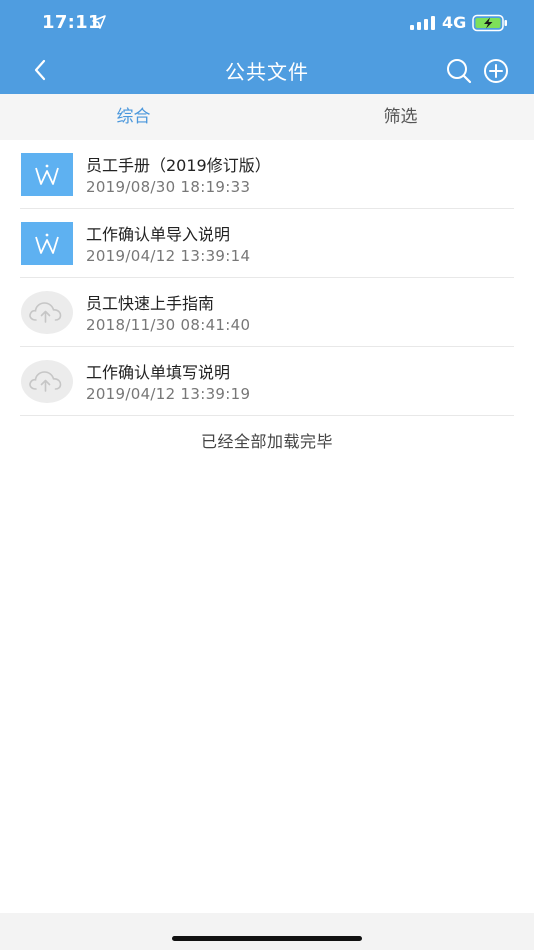 Image resolution: width=534 pixels, height=950 pixels. Describe the element at coordinates (150, 303) in the screenshot. I see `file-name: 员工快速上手指南` at that location.